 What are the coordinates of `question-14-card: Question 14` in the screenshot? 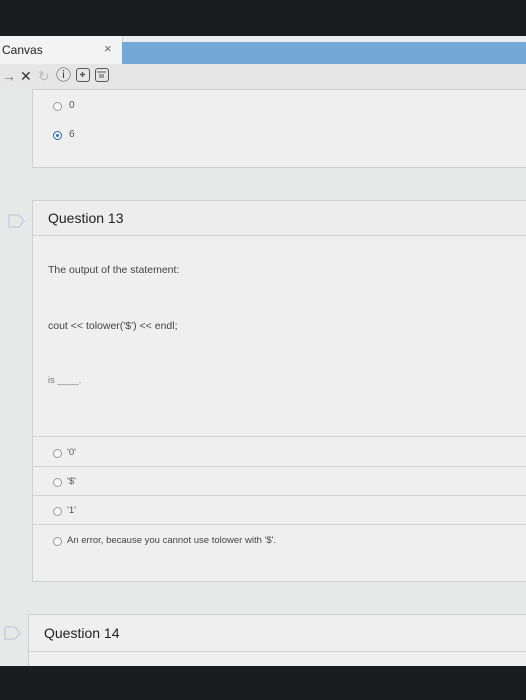 It's located at (277, 640).